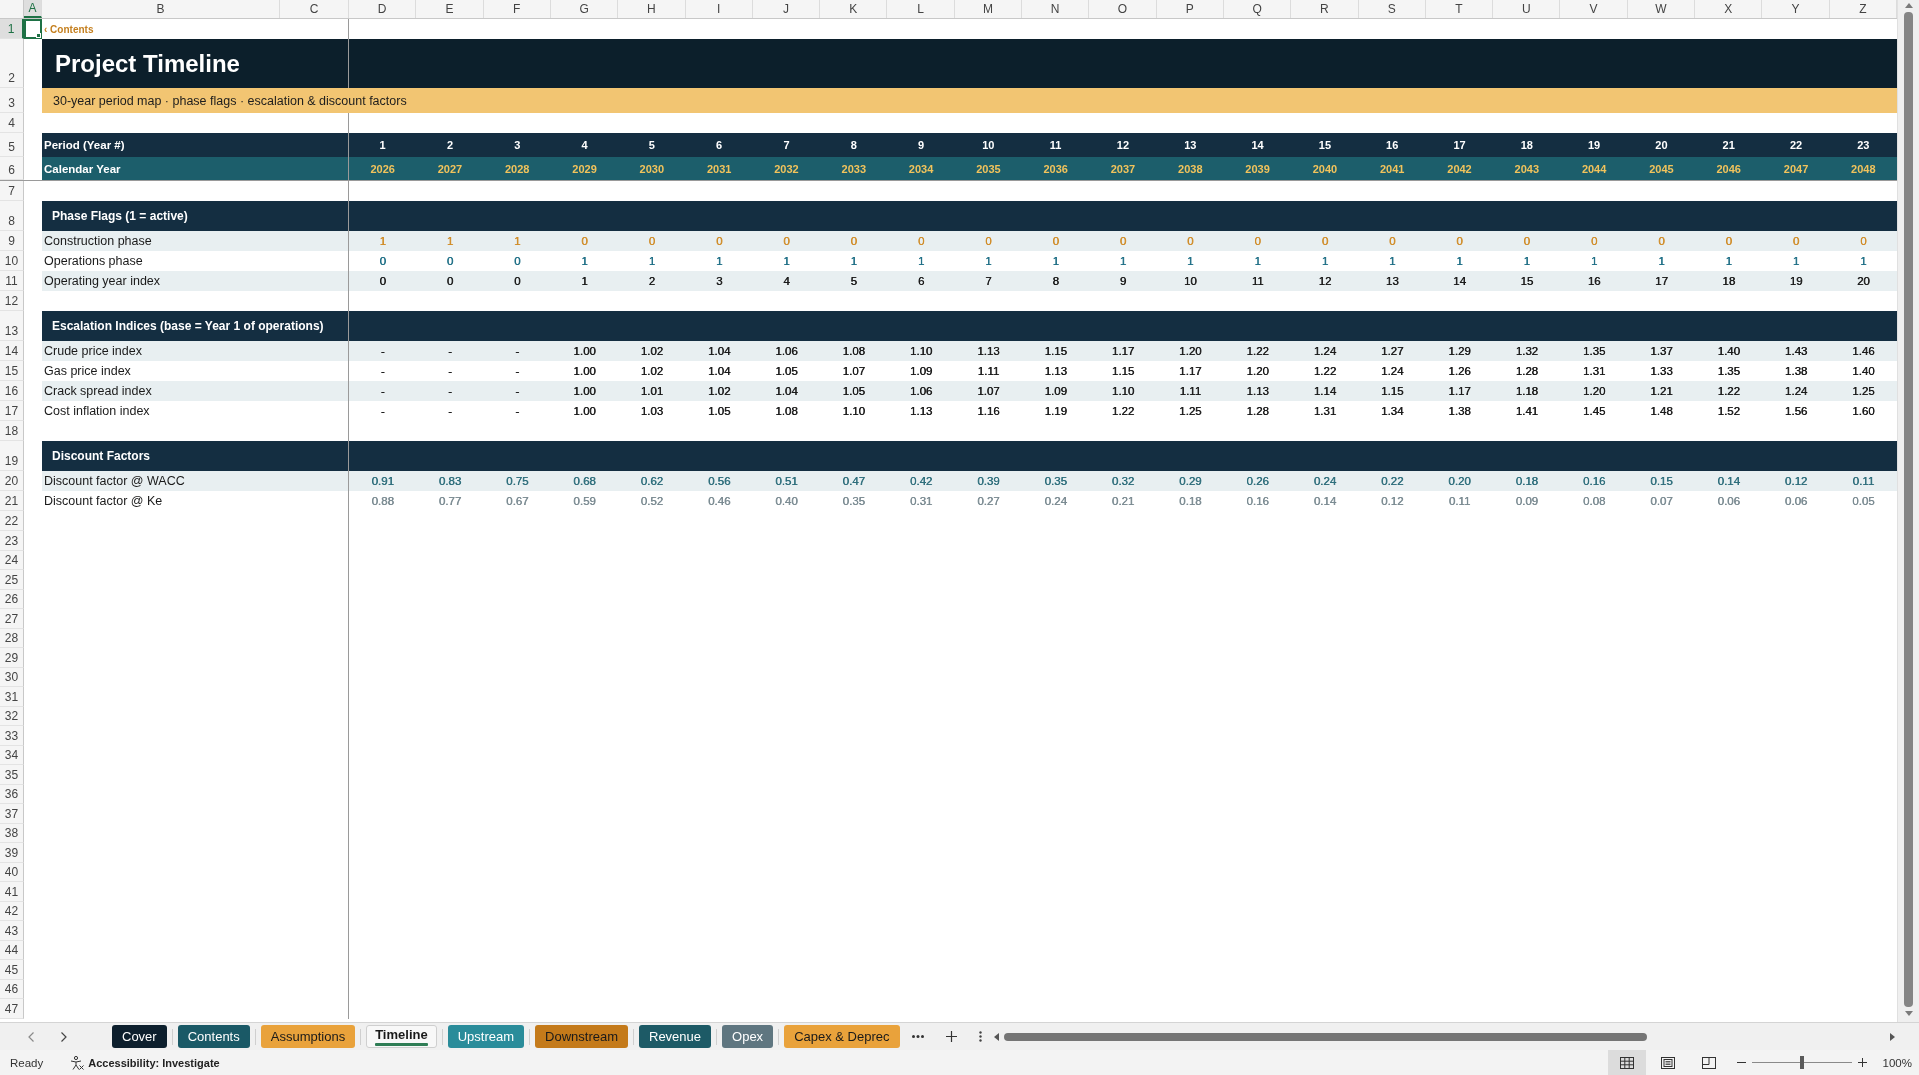 The height and width of the screenshot is (1075, 1919). Describe the element at coordinates (12, 63) in the screenshot. I see `row-header: 2` at that location.